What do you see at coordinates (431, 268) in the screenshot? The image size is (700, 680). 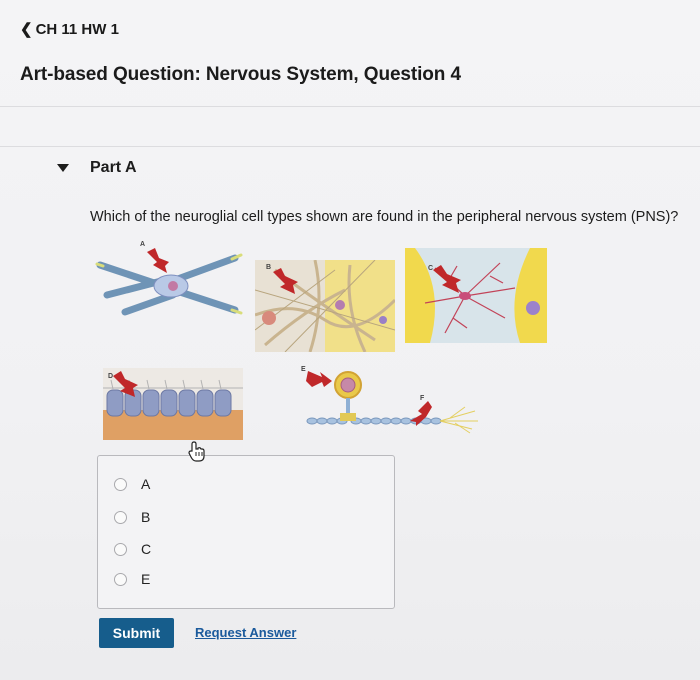 I see `figure-letter: C` at bounding box center [431, 268].